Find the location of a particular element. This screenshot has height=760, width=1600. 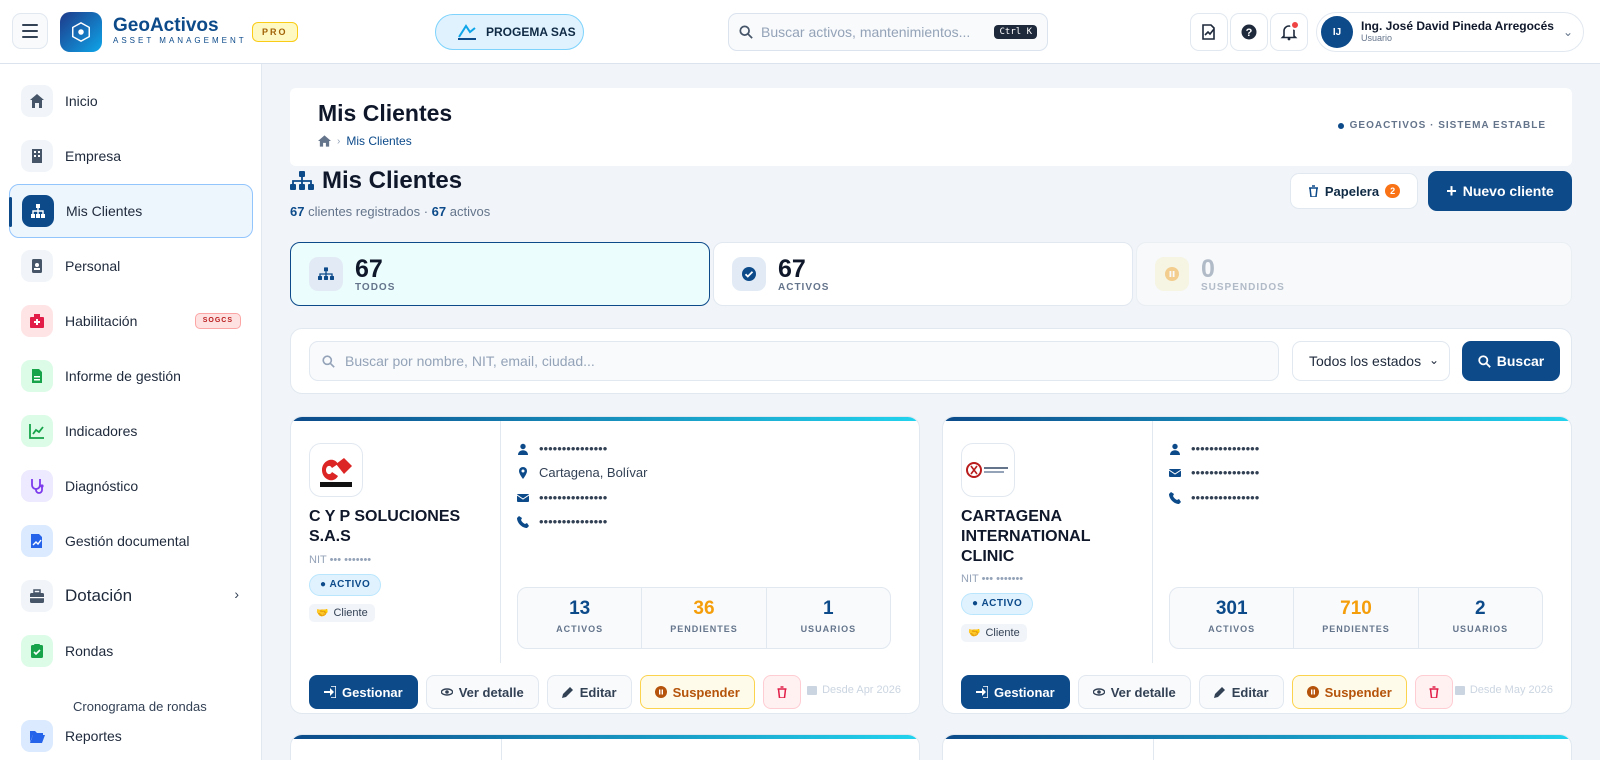

trash-button: Papelera 2 is located at coordinates (1354, 191).